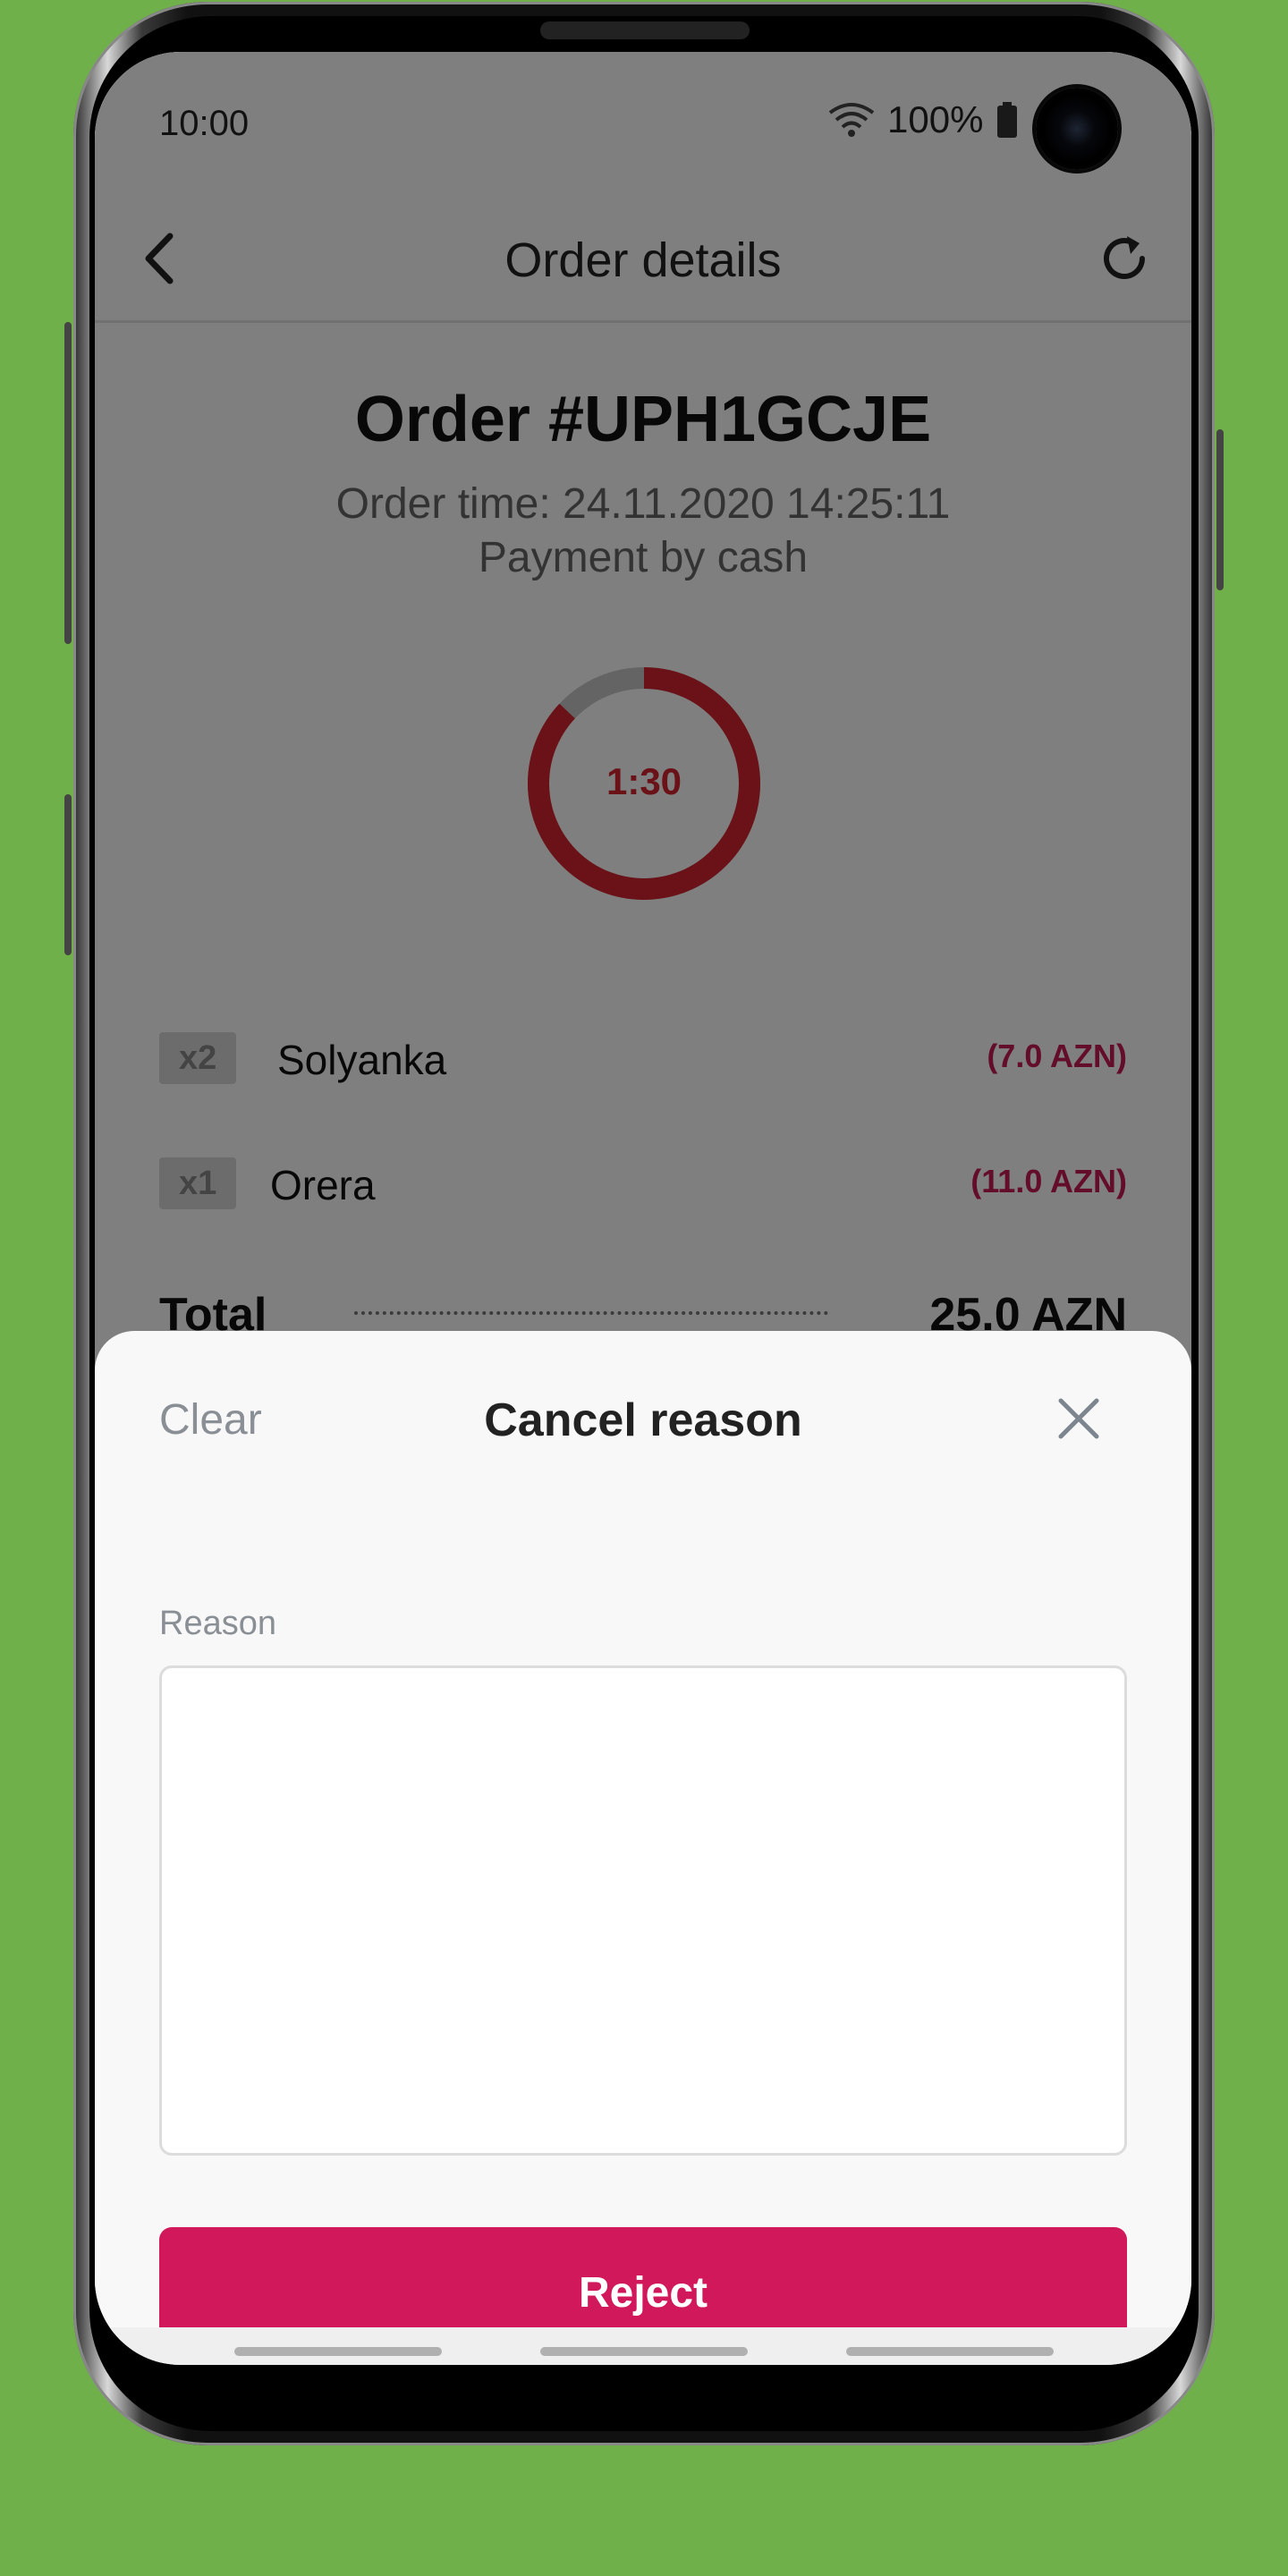 This screenshot has width=1288, height=2576. I want to click on nav-back, so click(950, 2351).